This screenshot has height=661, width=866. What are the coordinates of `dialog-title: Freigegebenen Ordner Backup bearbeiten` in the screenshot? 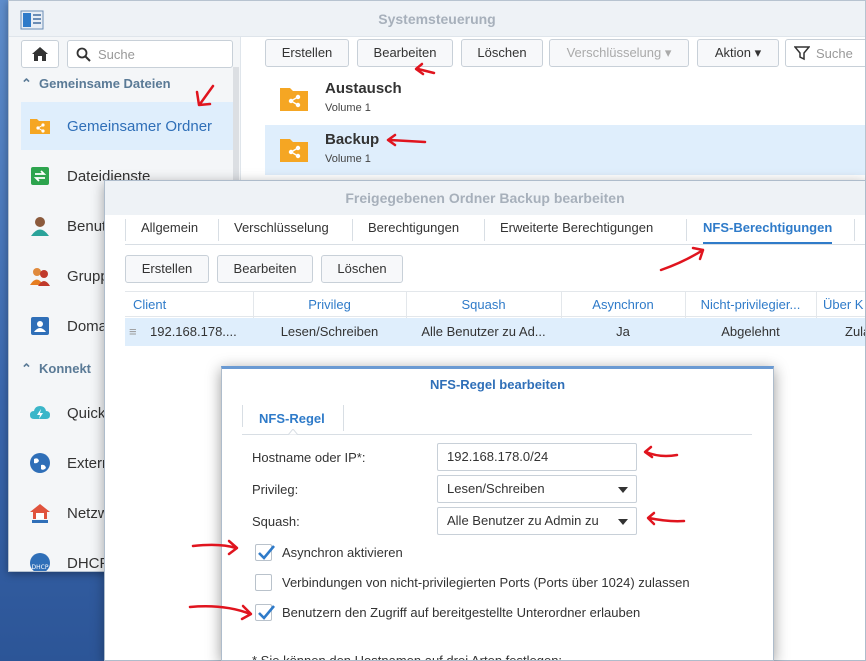 It's located at (485, 198).